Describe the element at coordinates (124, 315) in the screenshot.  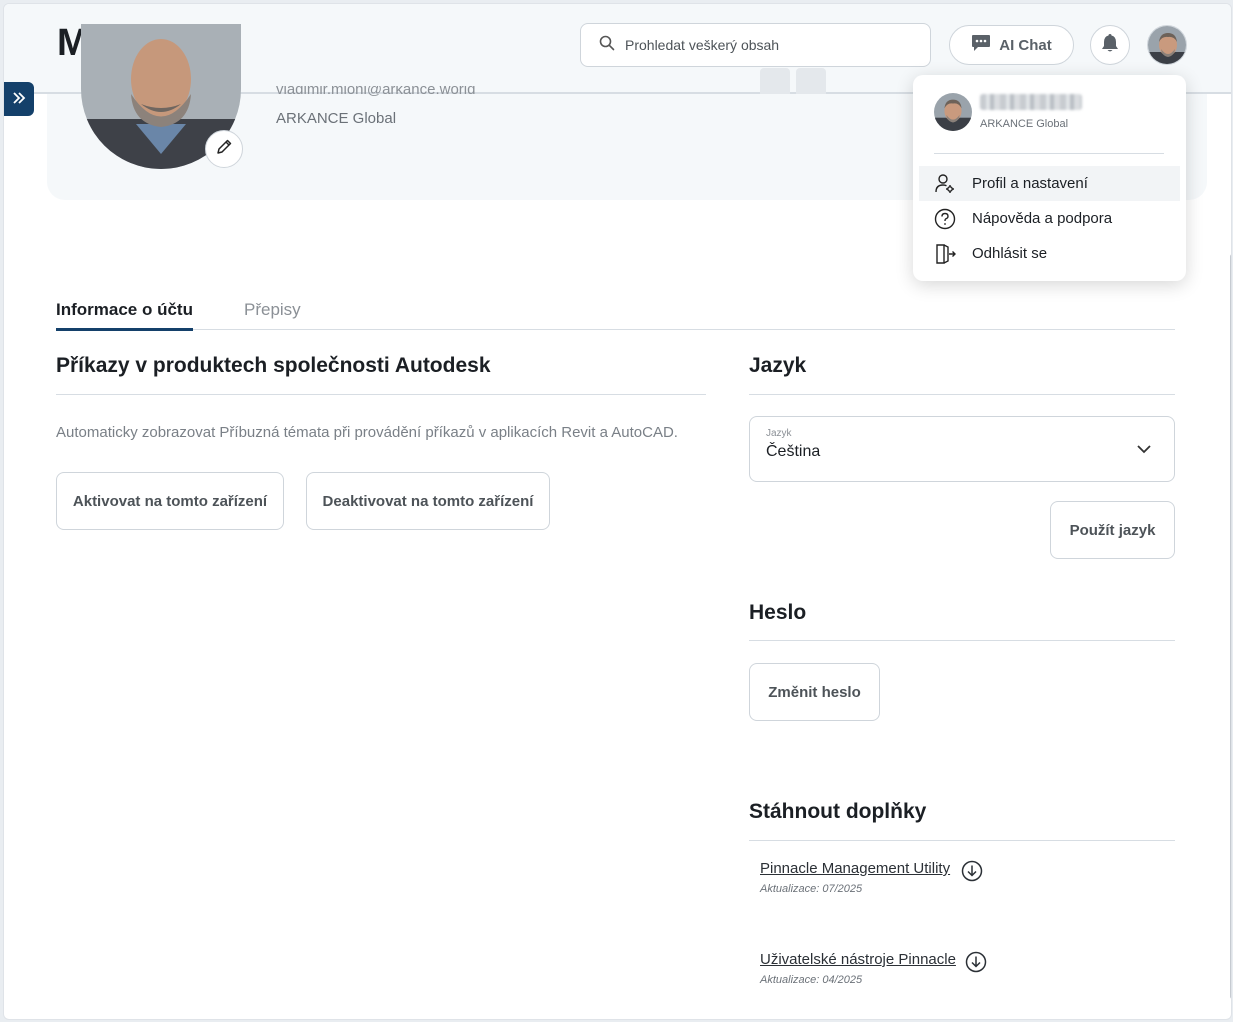
I see `tab-account-info: Informace o účtu` at that location.